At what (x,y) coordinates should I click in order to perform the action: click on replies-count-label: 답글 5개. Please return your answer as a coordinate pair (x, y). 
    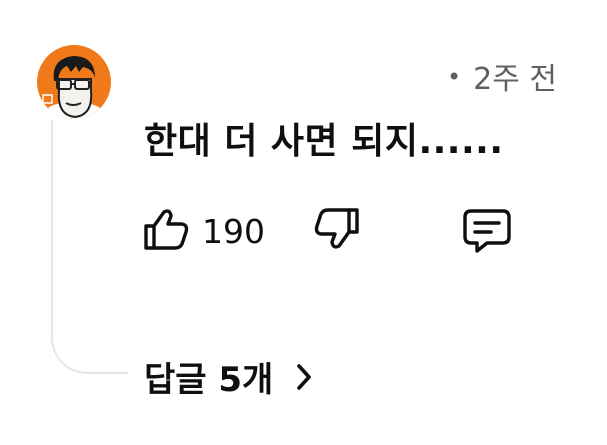
    Looking at the image, I should click on (209, 380).